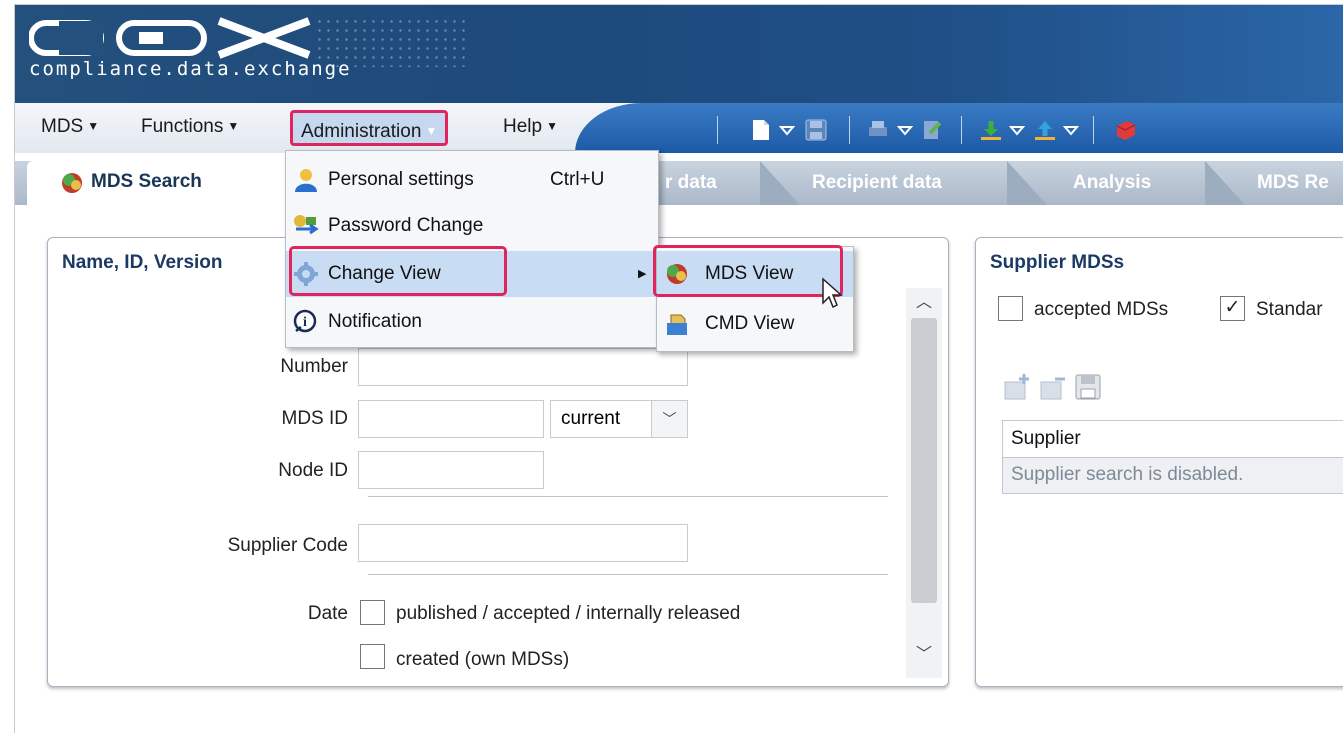 The height and width of the screenshot is (733, 1343). What do you see at coordinates (669, 419) in the screenshot?
I see `chevron-down-icon: ﹀` at bounding box center [669, 419].